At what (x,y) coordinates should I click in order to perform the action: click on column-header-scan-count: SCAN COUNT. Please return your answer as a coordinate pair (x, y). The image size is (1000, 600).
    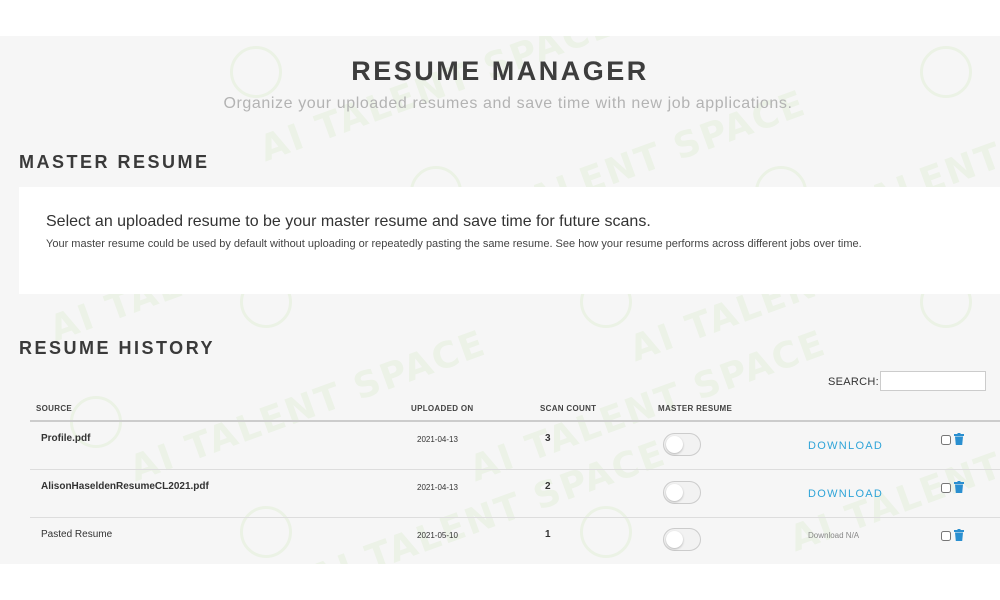
    Looking at the image, I should click on (568, 408).